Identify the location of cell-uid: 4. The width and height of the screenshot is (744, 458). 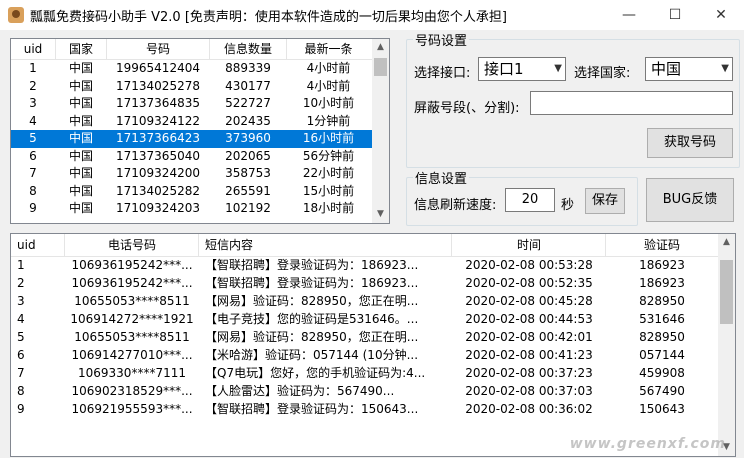
(33, 120).